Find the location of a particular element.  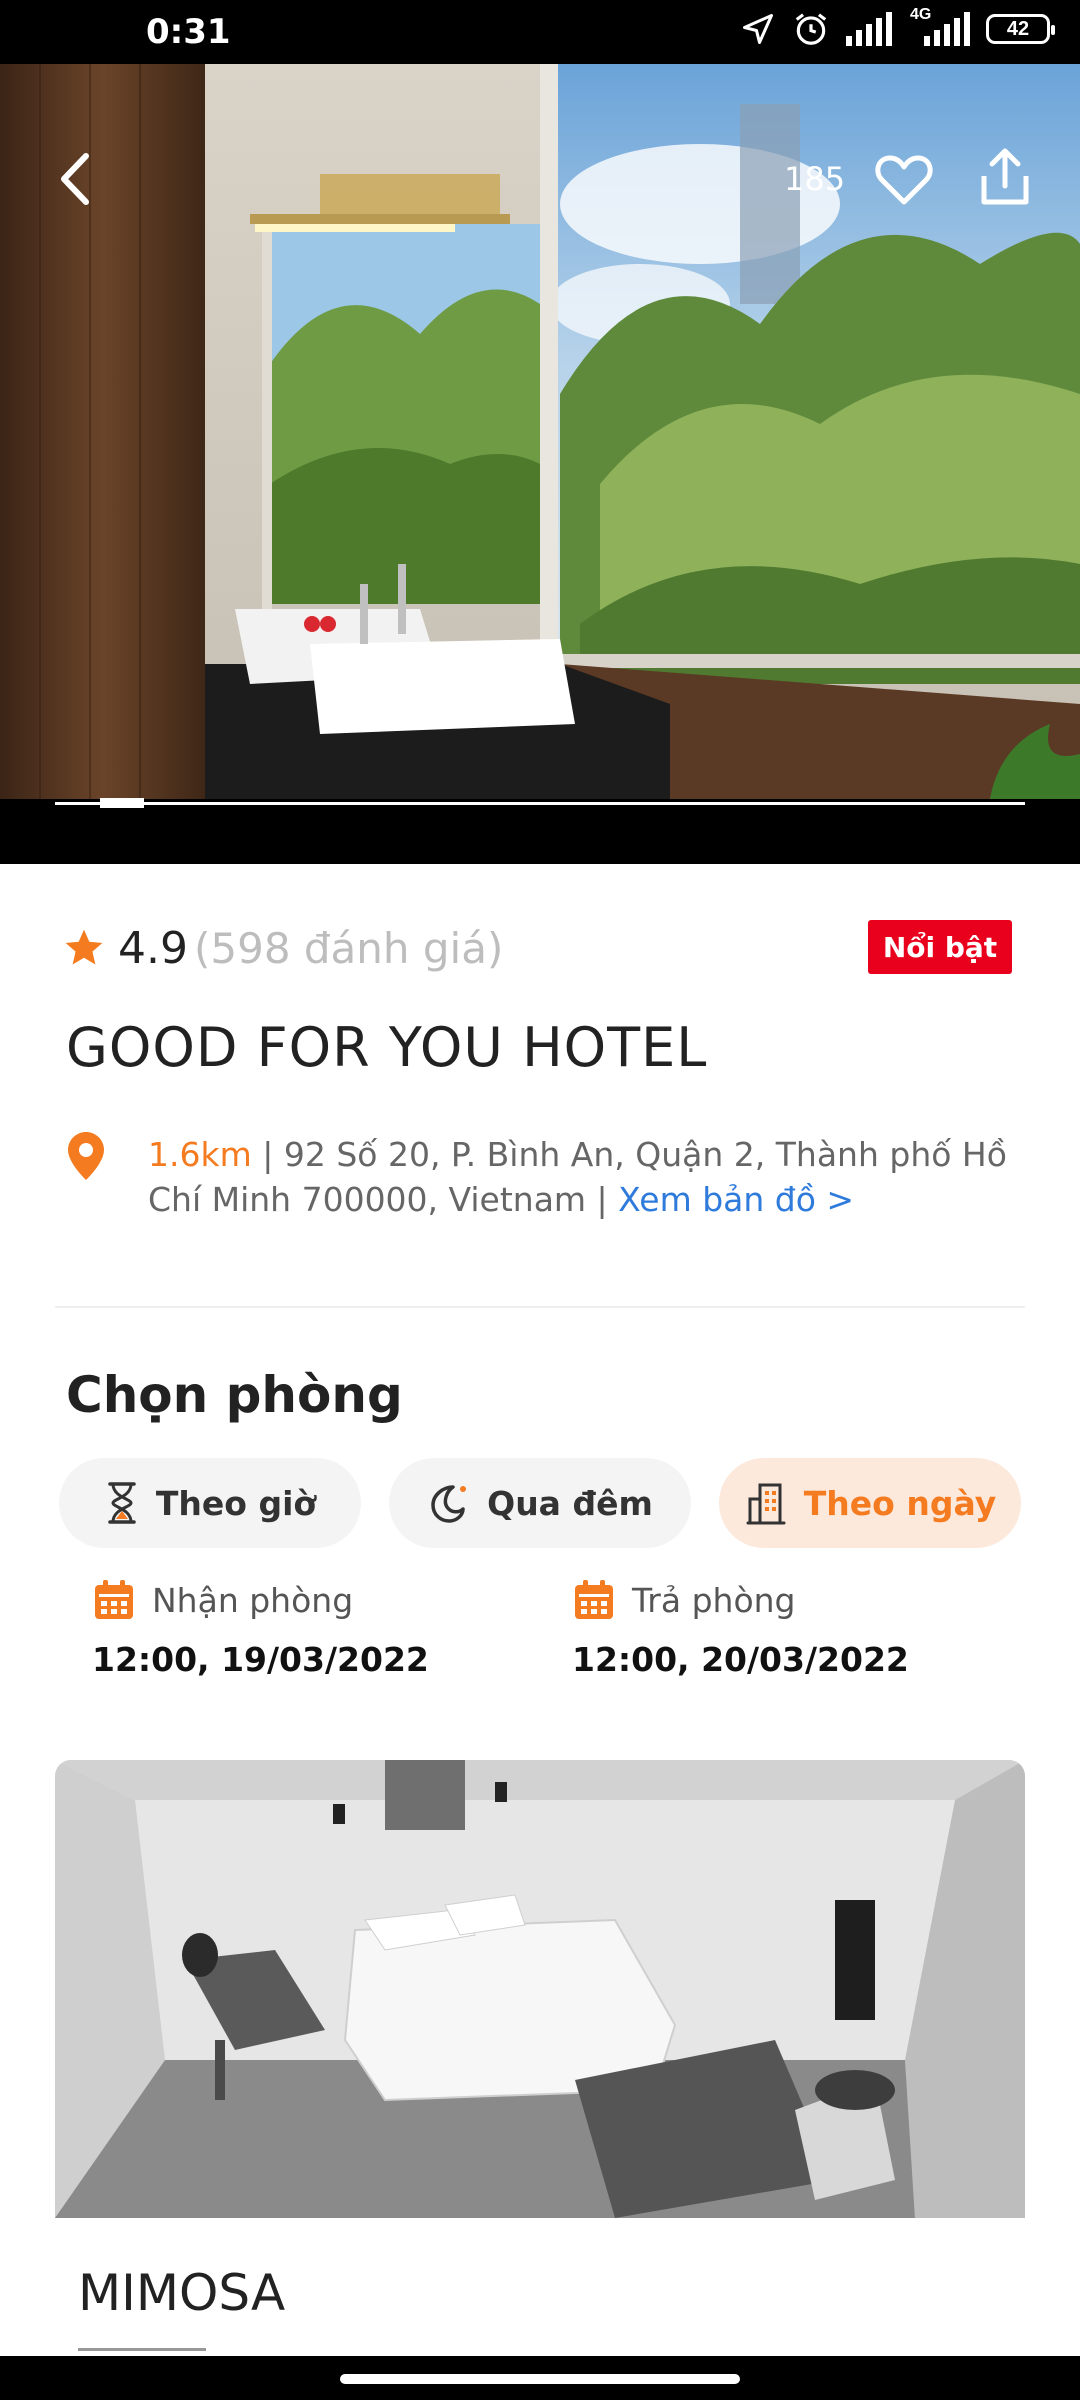

review-count: (598 đánh giá) is located at coordinates (348, 948).